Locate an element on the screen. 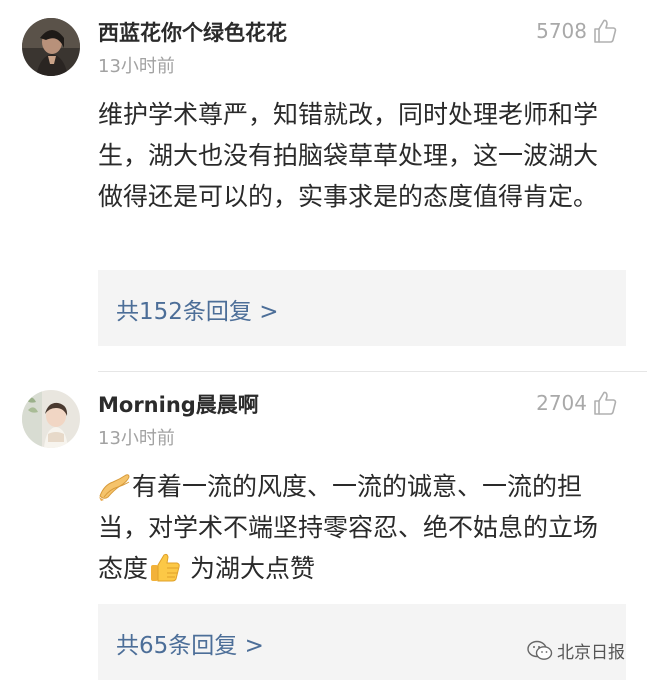 This screenshot has width=647, height=693. like-count: 2704 is located at coordinates (561, 403).